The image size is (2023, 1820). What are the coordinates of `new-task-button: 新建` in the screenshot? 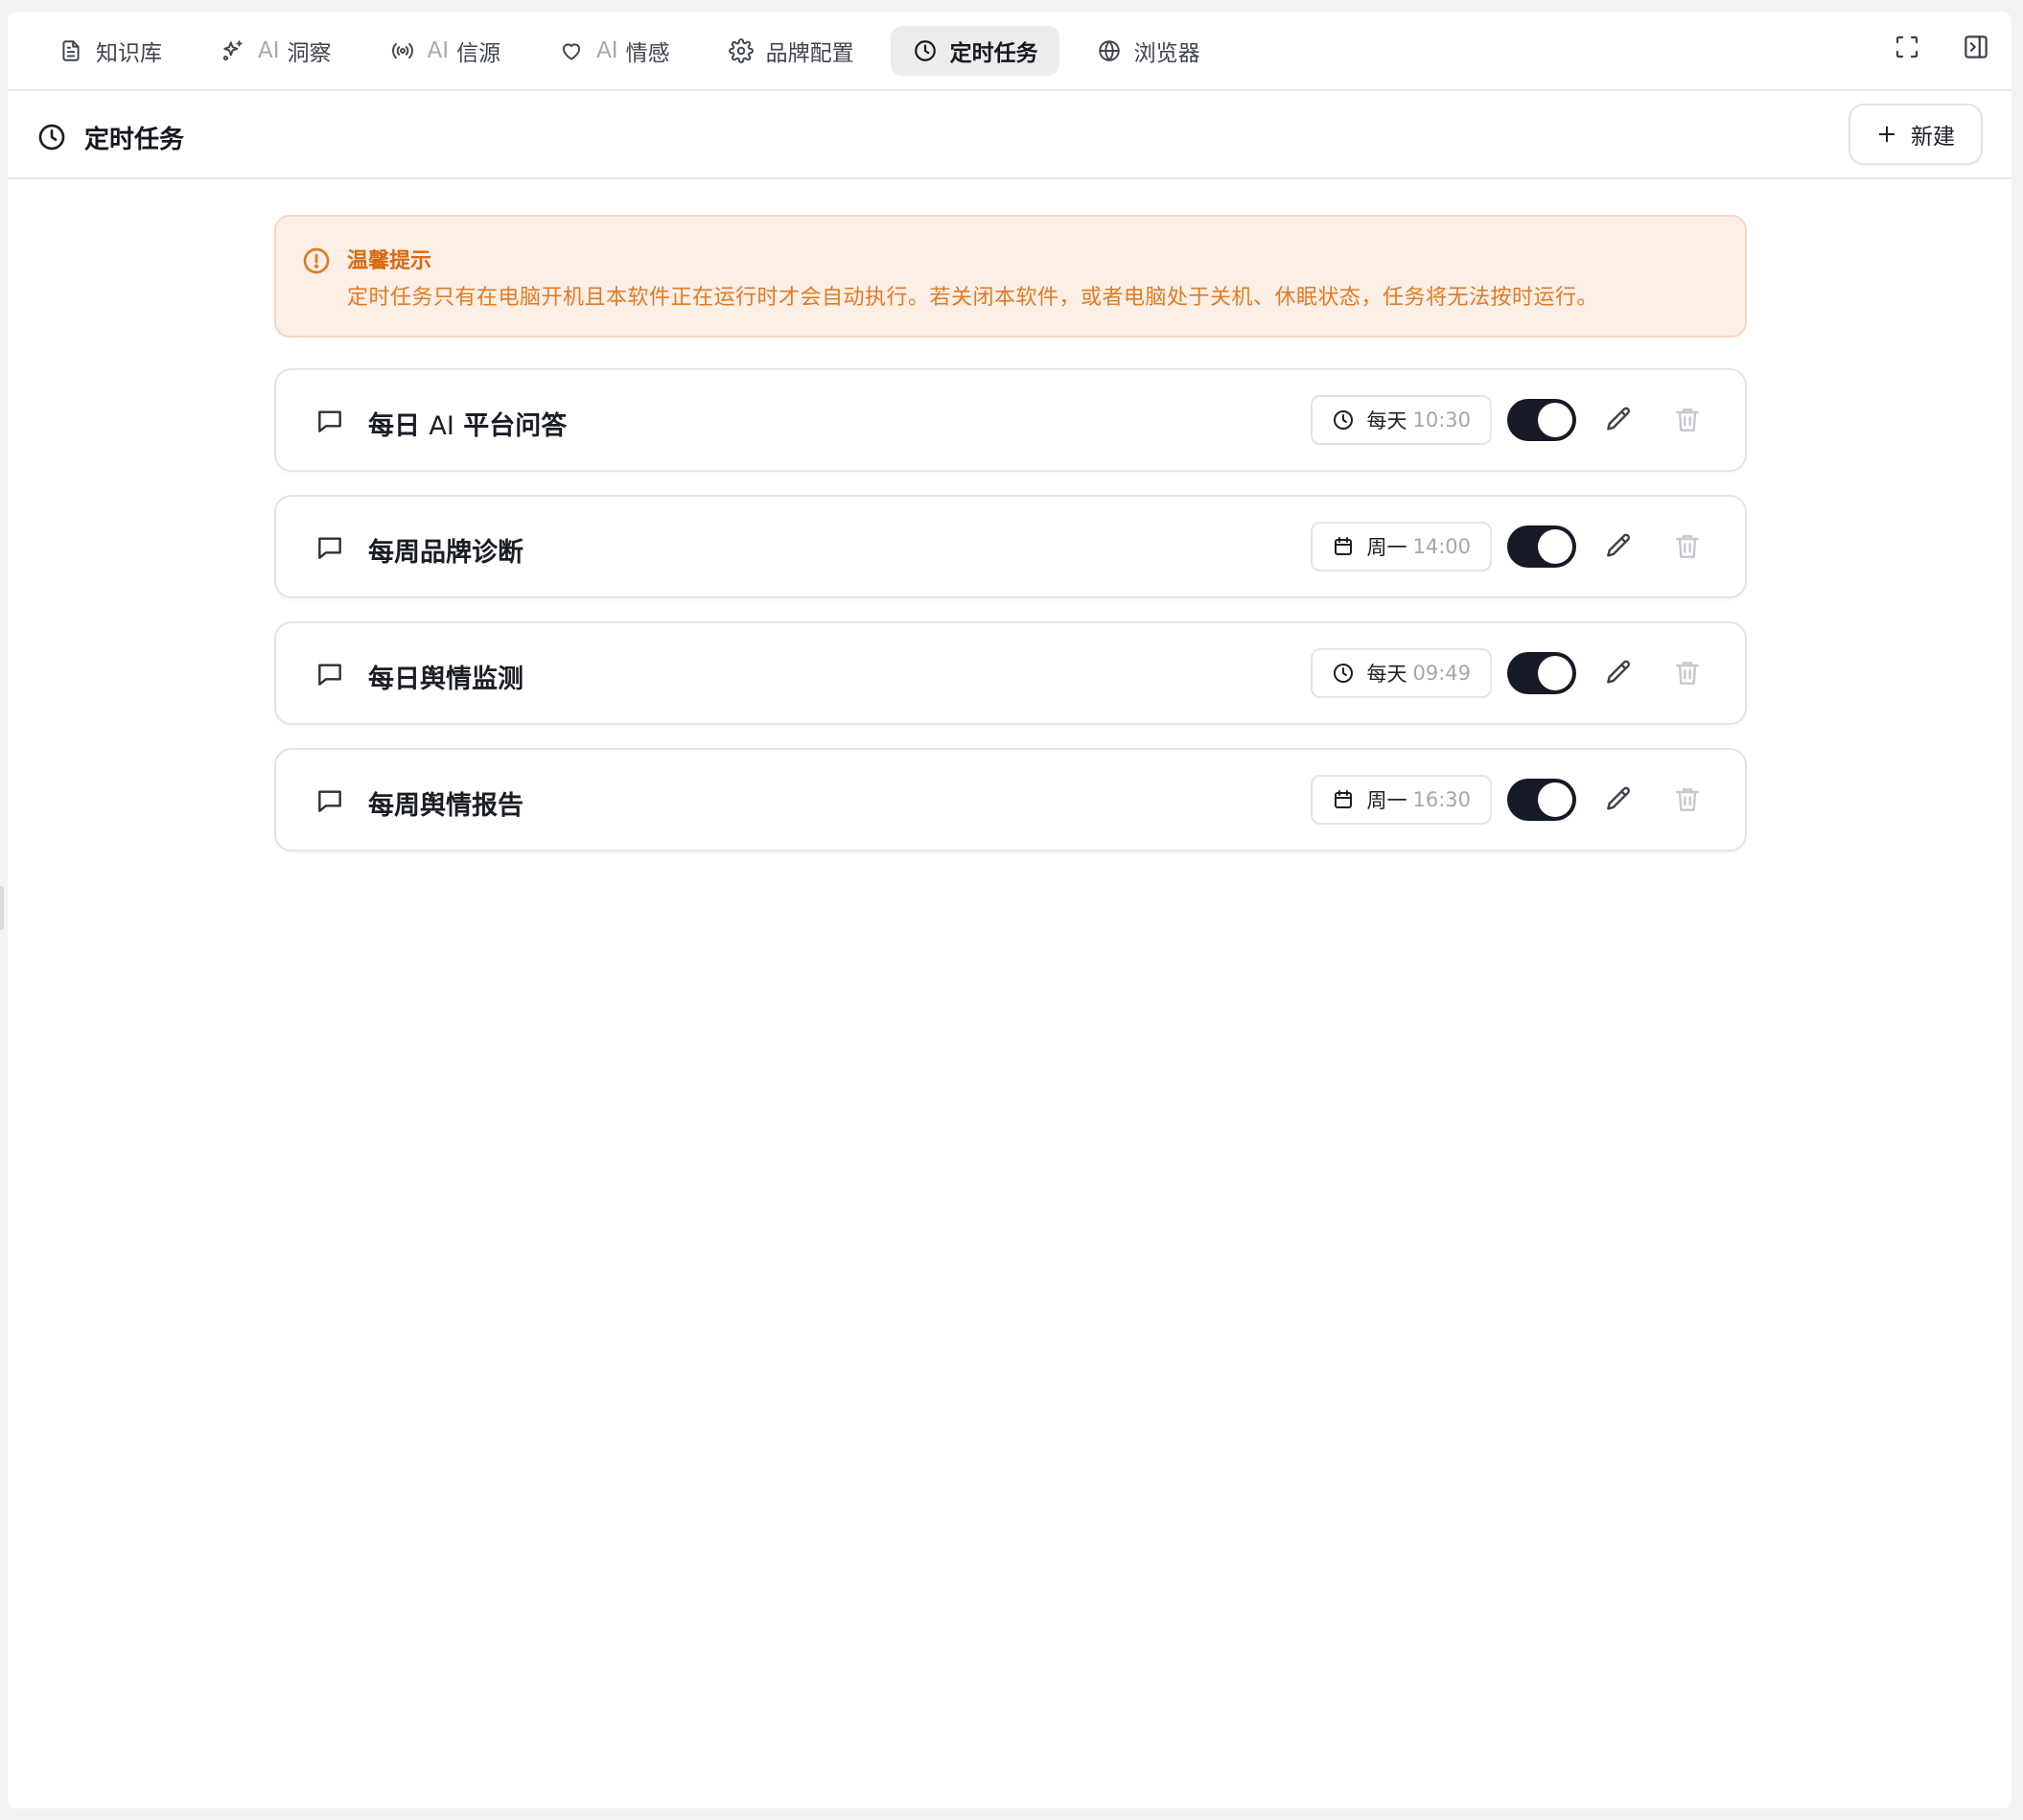 It's located at (1916, 134).